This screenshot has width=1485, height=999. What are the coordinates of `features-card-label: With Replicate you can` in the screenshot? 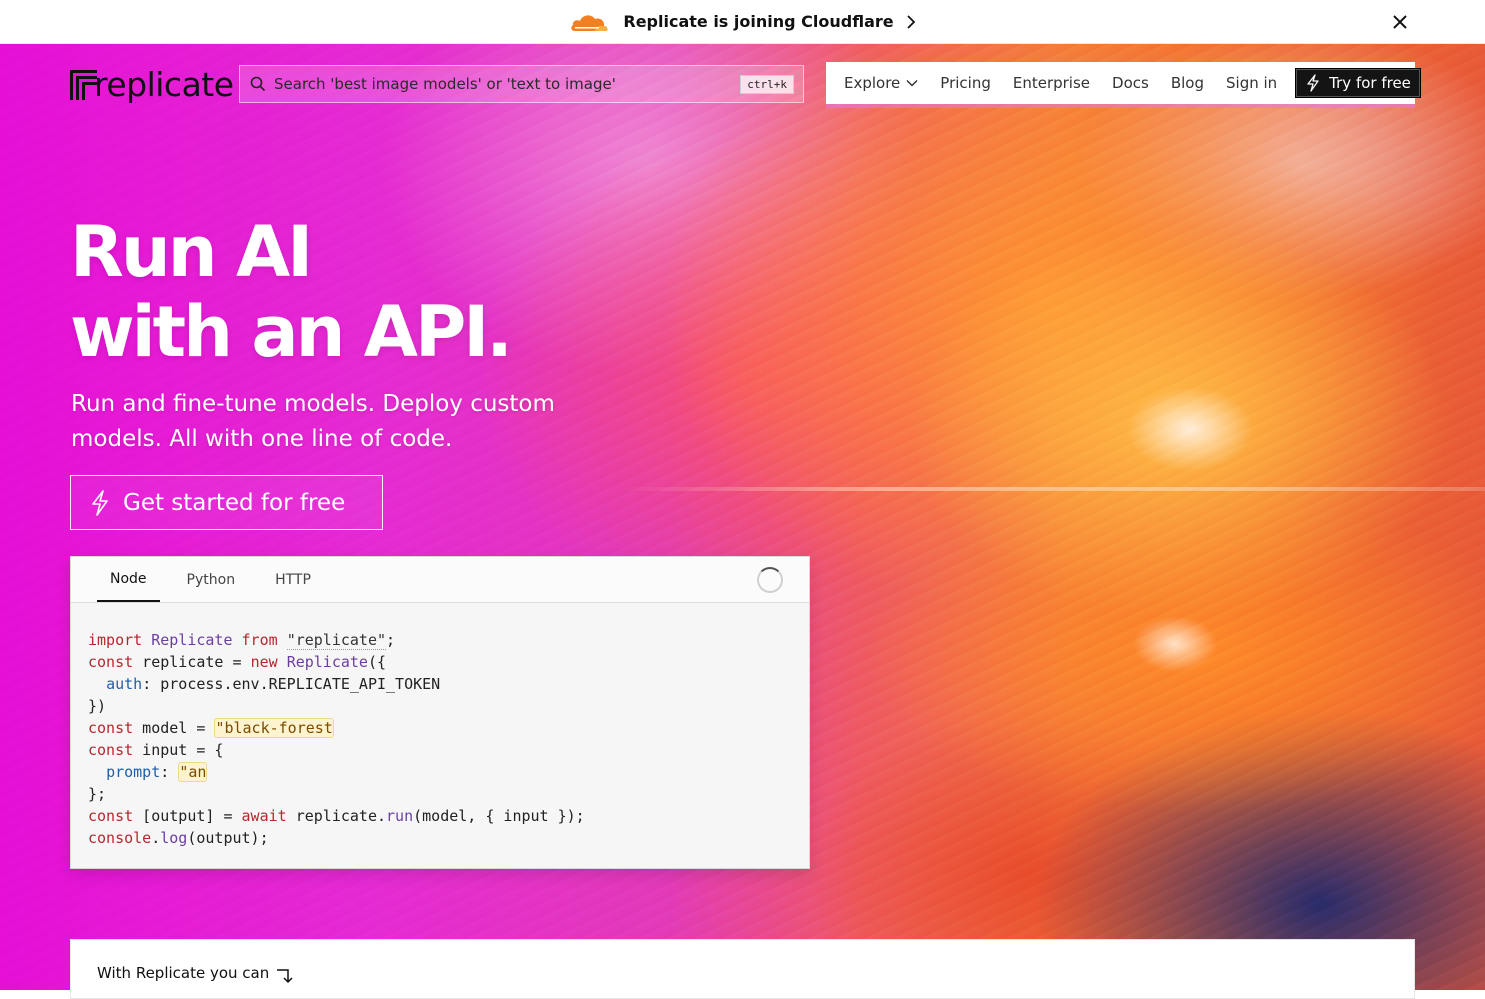 It's located at (183, 973).